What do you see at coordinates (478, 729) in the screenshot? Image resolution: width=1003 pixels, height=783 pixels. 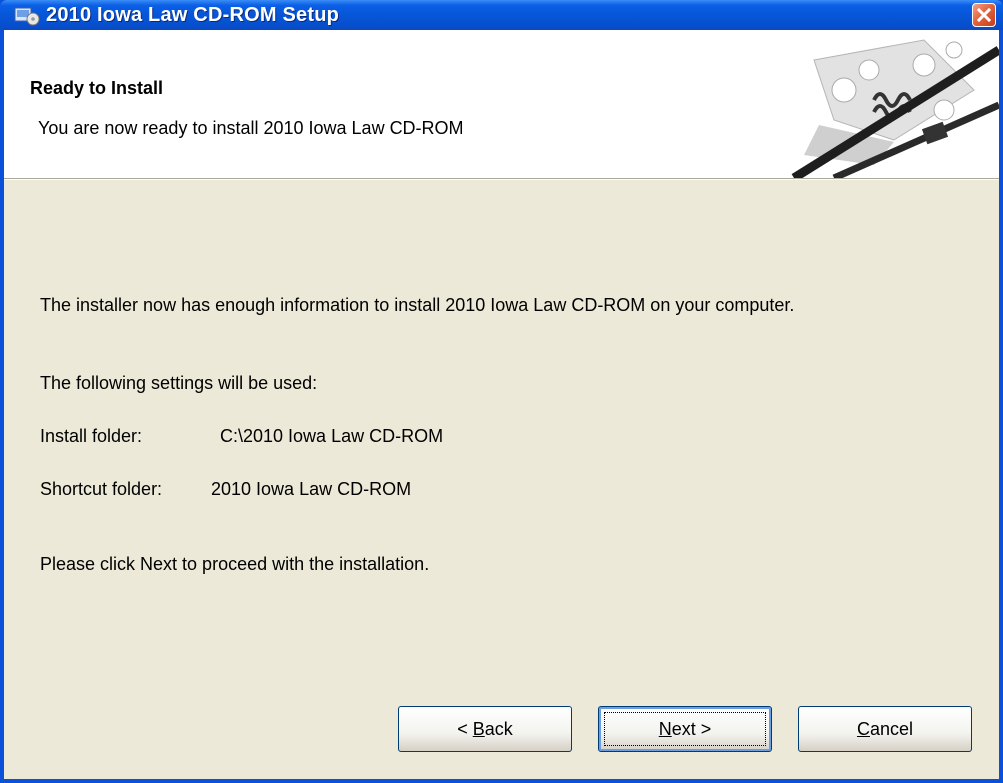 I see `back-mnemonic: B` at bounding box center [478, 729].